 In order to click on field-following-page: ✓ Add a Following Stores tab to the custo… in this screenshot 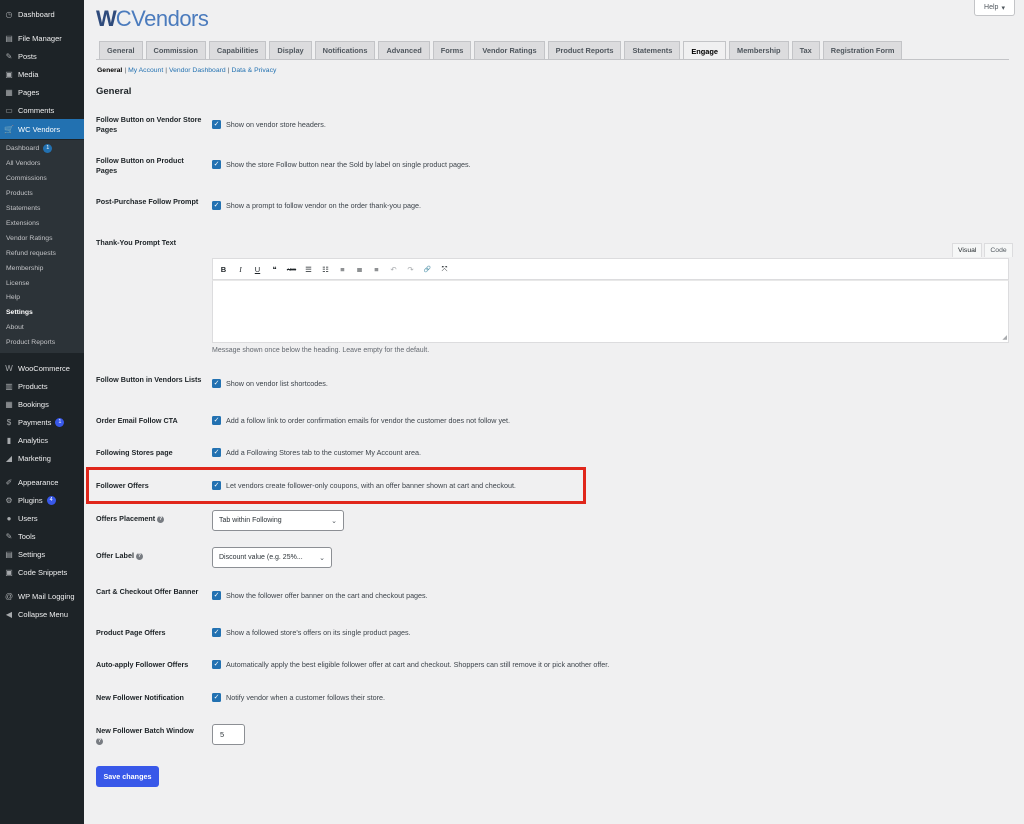, I will do `click(316, 452)`.